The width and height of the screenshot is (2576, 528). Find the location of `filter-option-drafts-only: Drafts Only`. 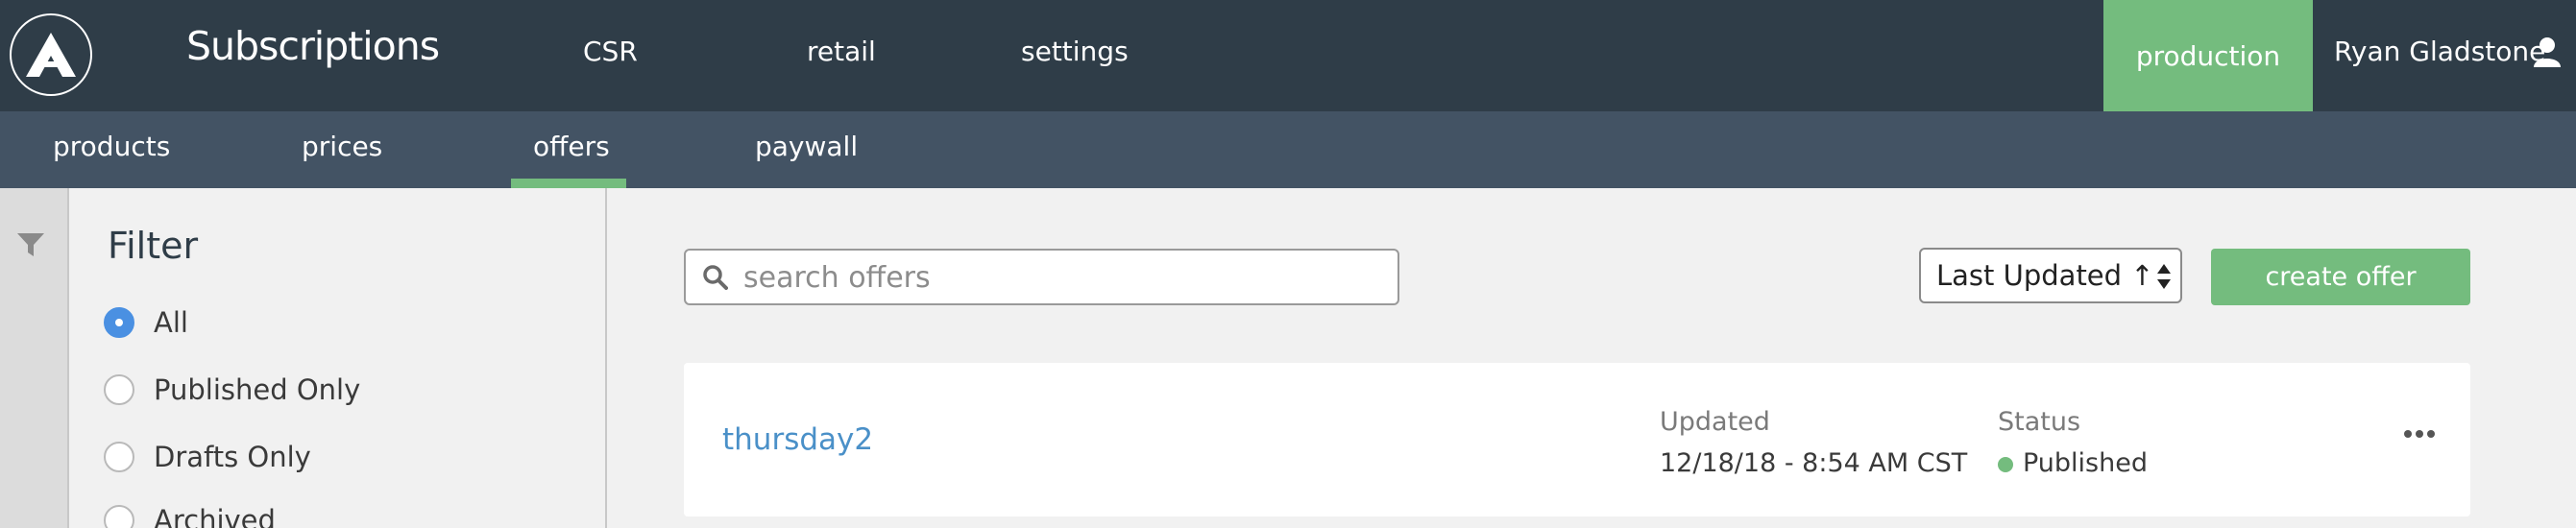

filter-option-drafts-only: Drafts Only is located at coordinates (207, 457).